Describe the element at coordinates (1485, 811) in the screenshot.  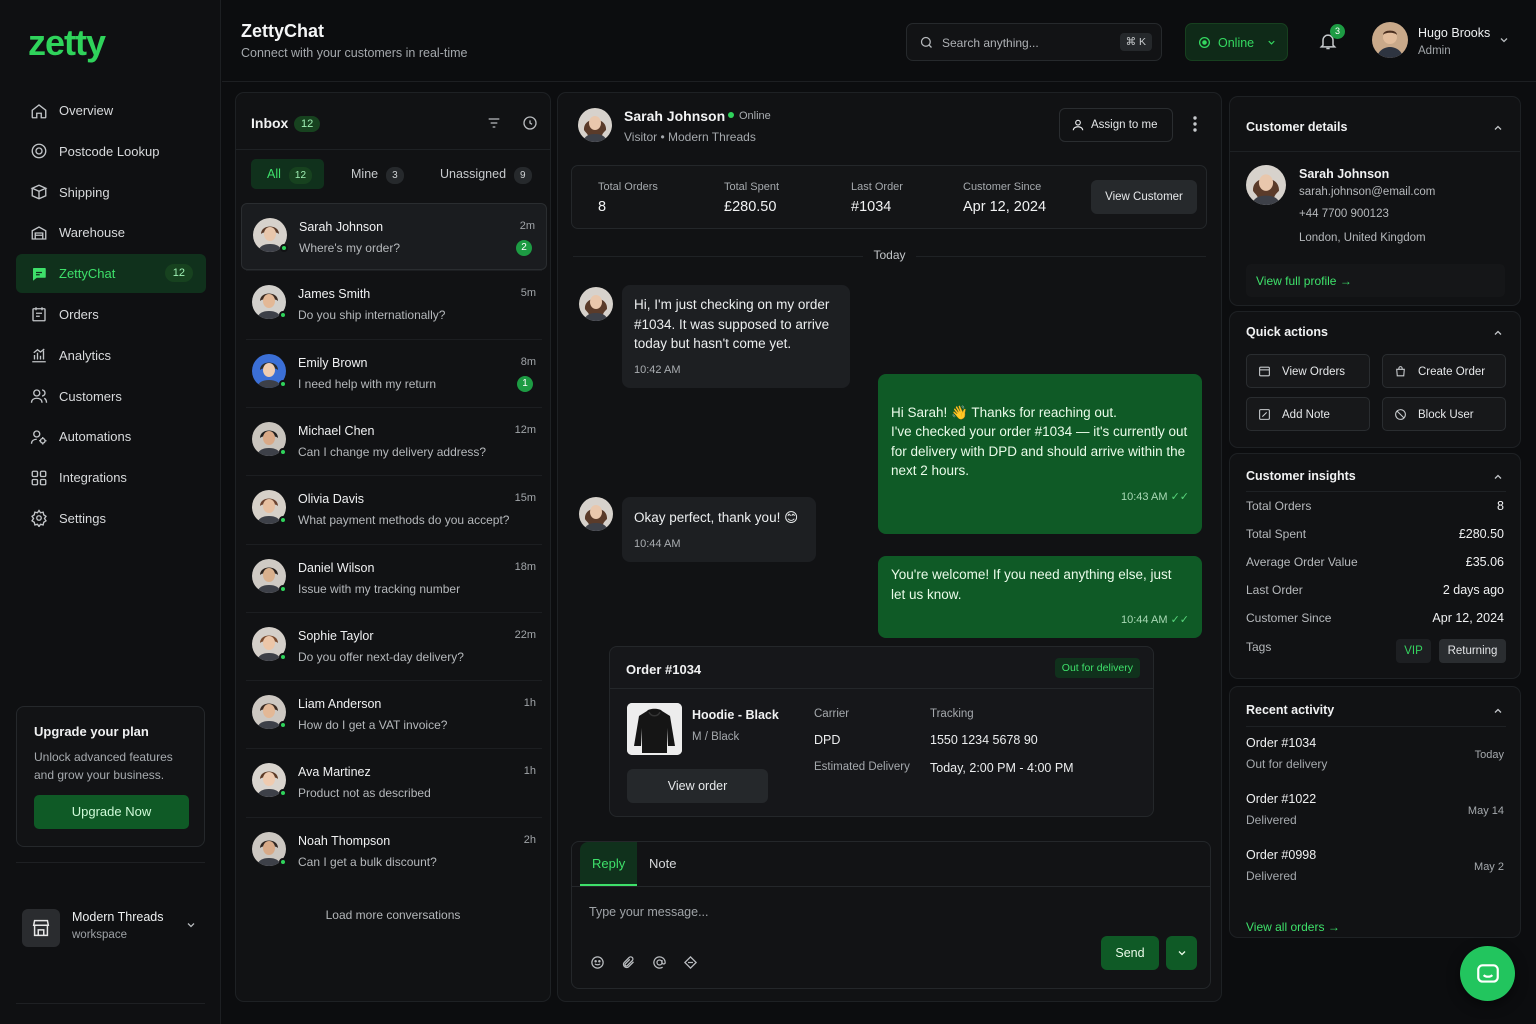
I see `activity-date: May 14` at that location.